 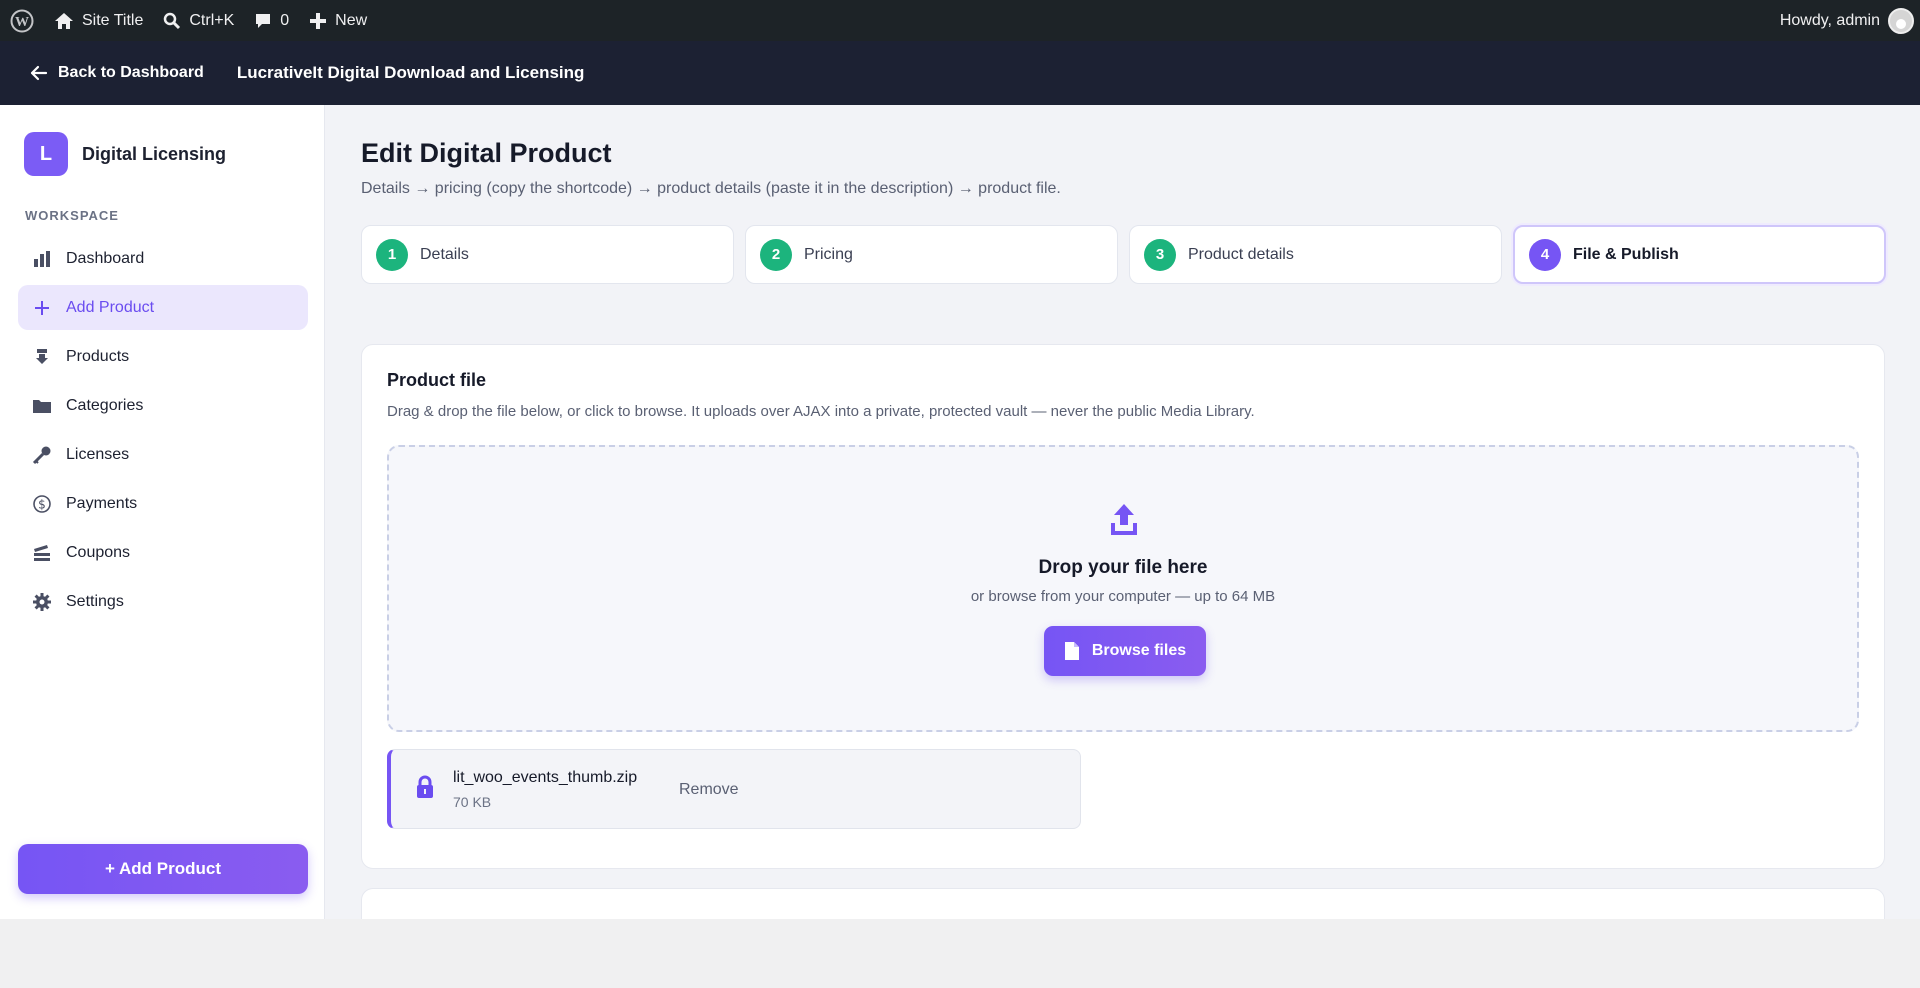 I want to click on brand: L Digital Licensing, so click(x=125, y=154).